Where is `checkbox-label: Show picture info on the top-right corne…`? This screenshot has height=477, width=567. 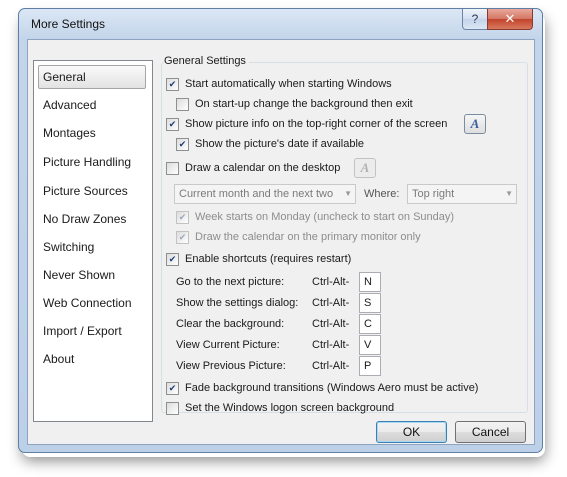 checkbox-label: Show picture info on the top-right corne… is located at coordinates (316, 124).